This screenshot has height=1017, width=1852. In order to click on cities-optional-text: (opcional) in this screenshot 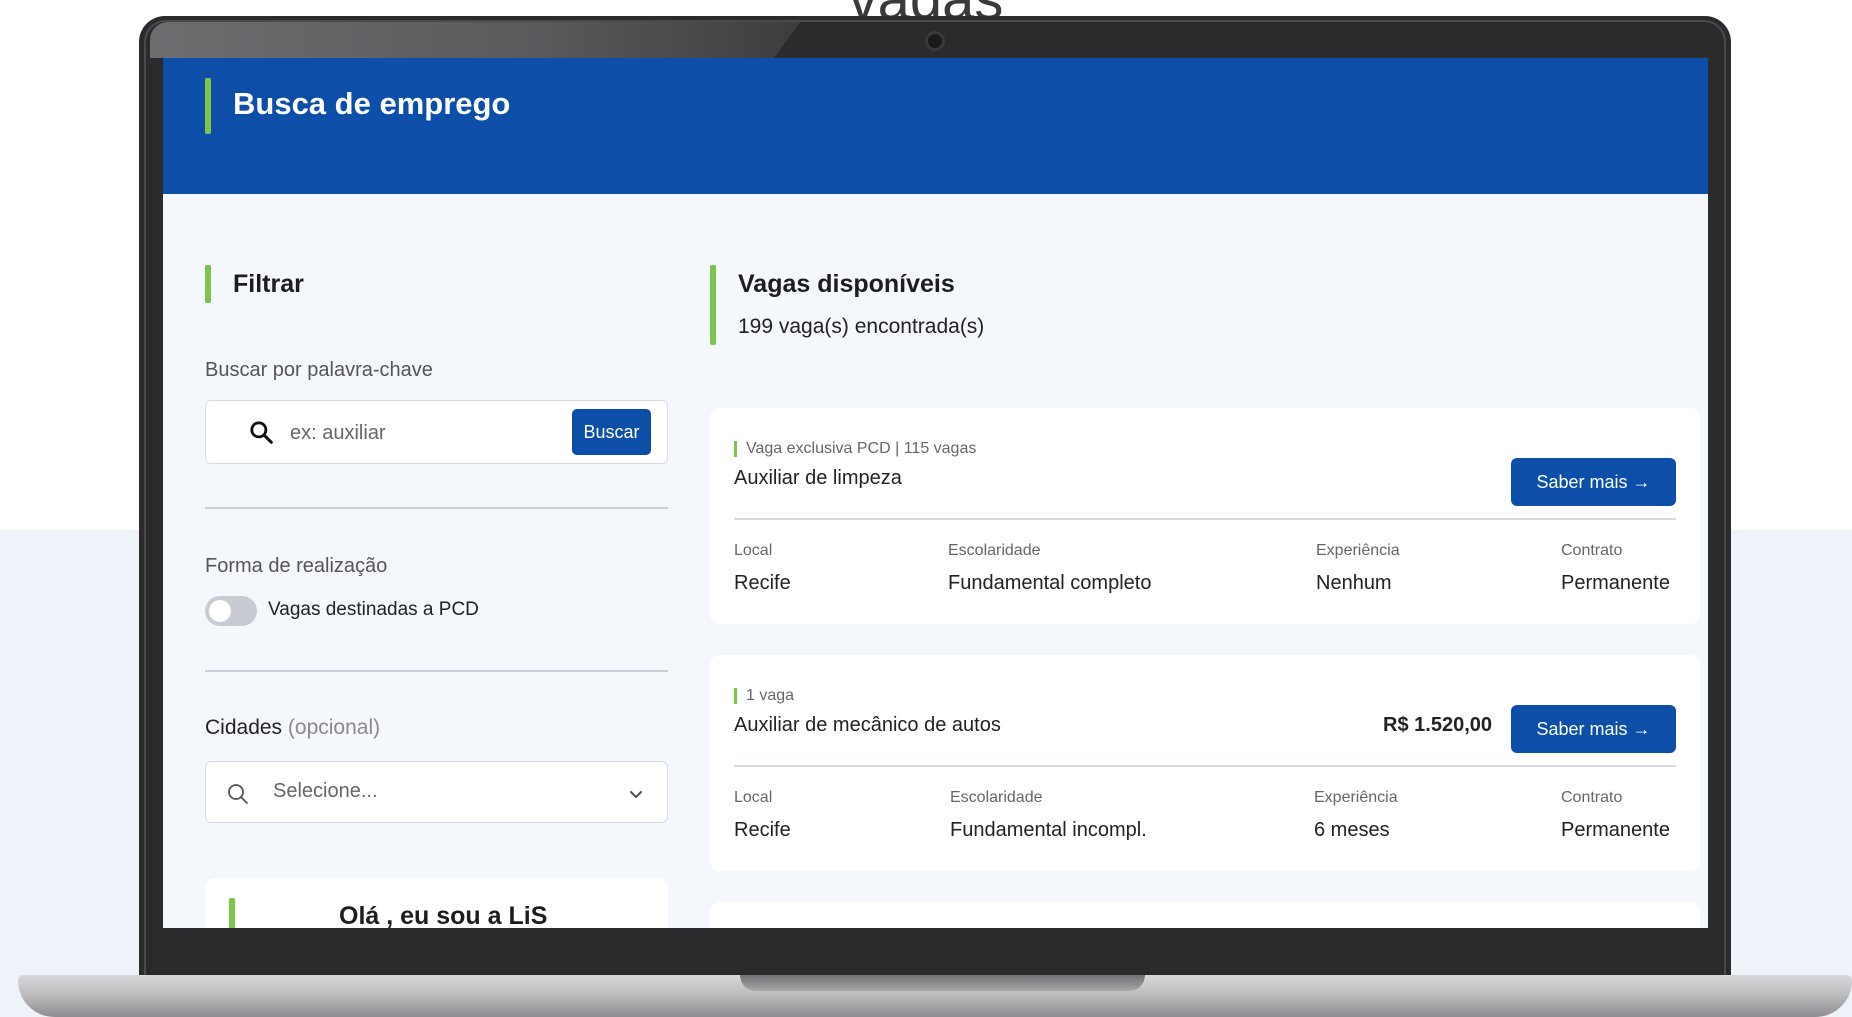, I will do `click(334, 727)`.